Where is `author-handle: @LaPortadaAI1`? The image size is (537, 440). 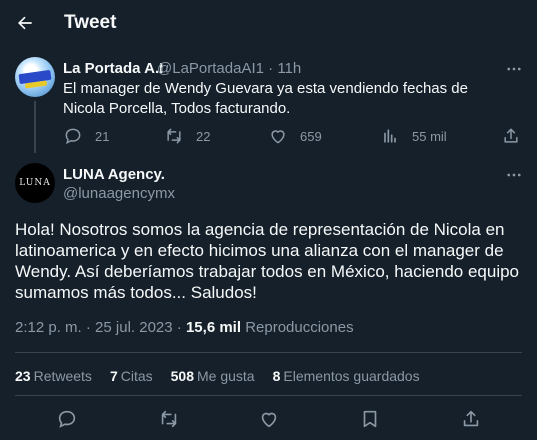
author-handle: @LaPortadaAI1 is located at coordinates (210, 68).